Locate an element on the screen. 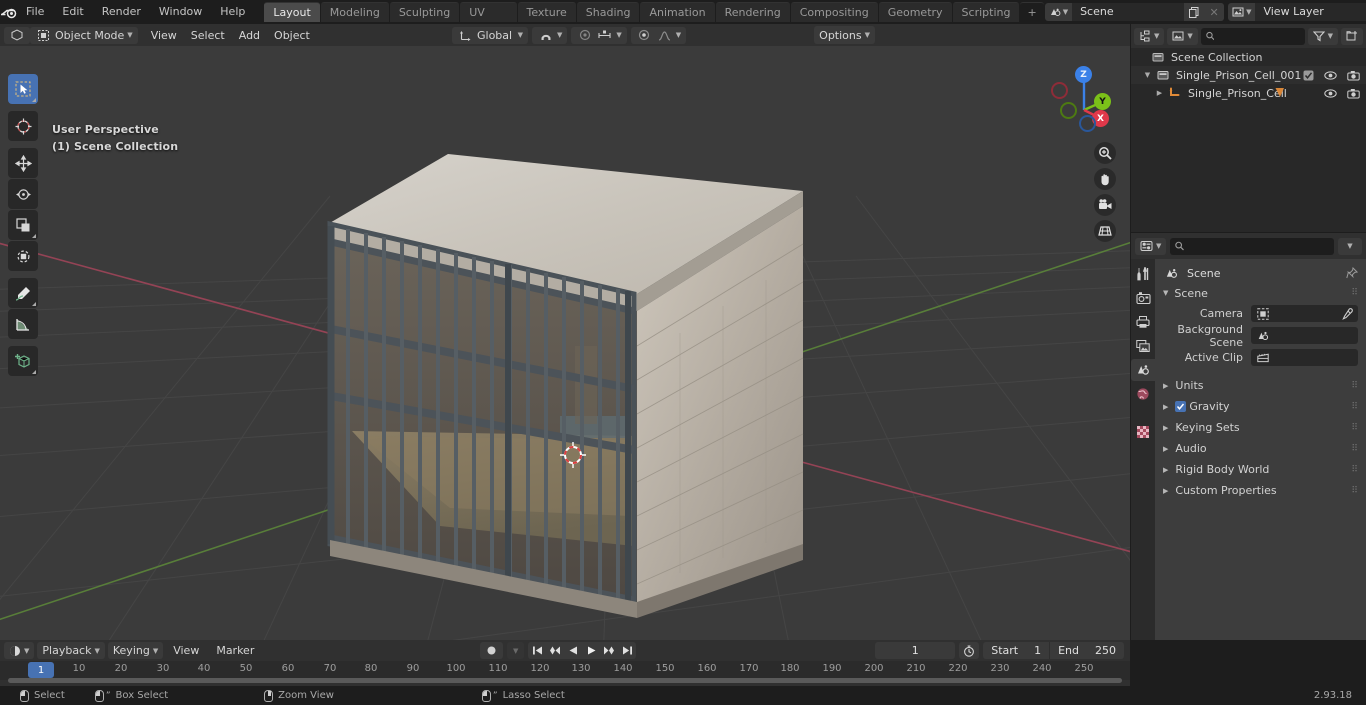 The image size is (1366, 705). frame-range-group: Start 1 End 250 is located at coordinates (1053, 650).